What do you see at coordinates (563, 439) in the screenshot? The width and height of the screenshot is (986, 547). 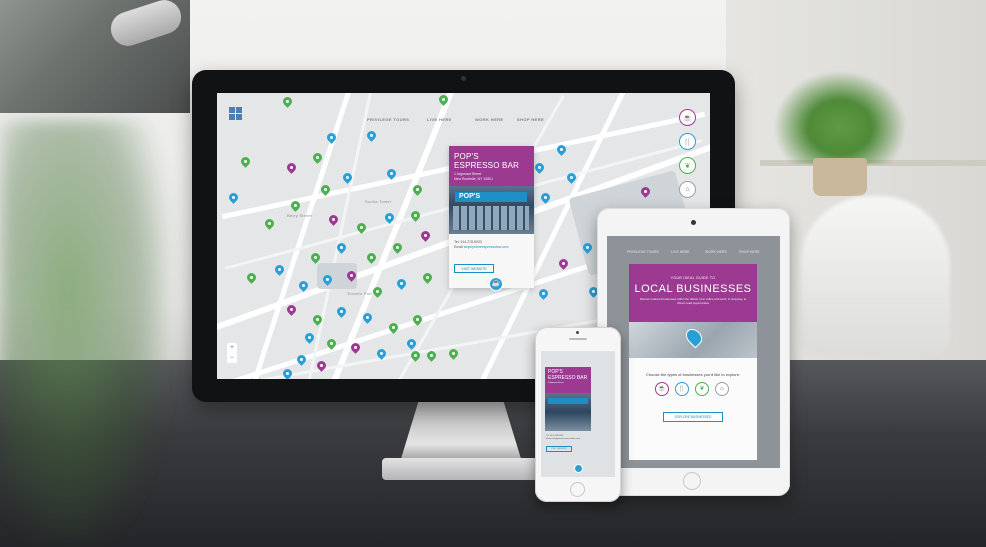 I see `iphone-popup-email: Email stopbystoreespressobar.com` at bounding box center [563, 439].